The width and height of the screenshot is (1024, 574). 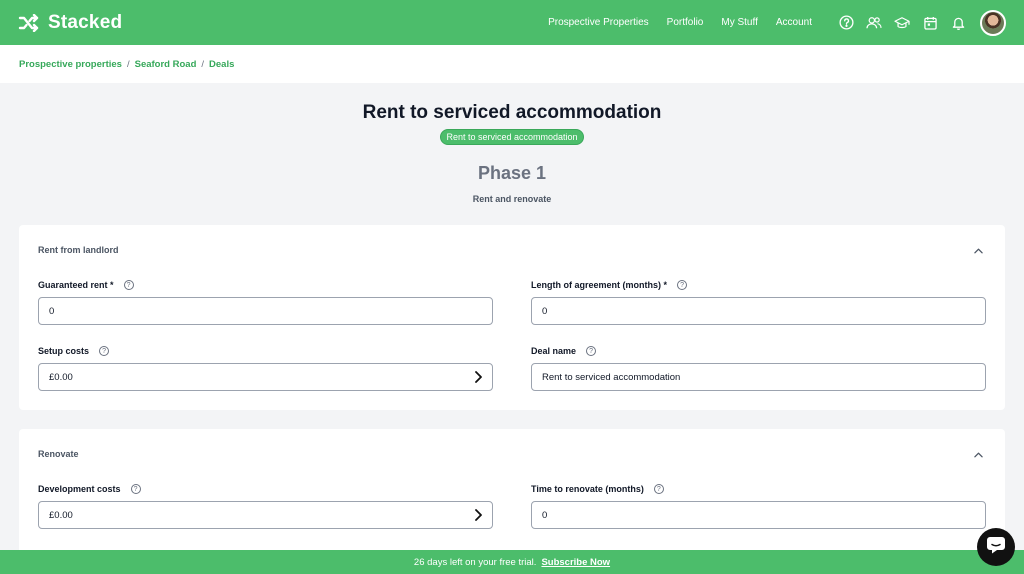 I want to click on subscribe-now-link: Subscribe Now, so click(x=575, y=562).